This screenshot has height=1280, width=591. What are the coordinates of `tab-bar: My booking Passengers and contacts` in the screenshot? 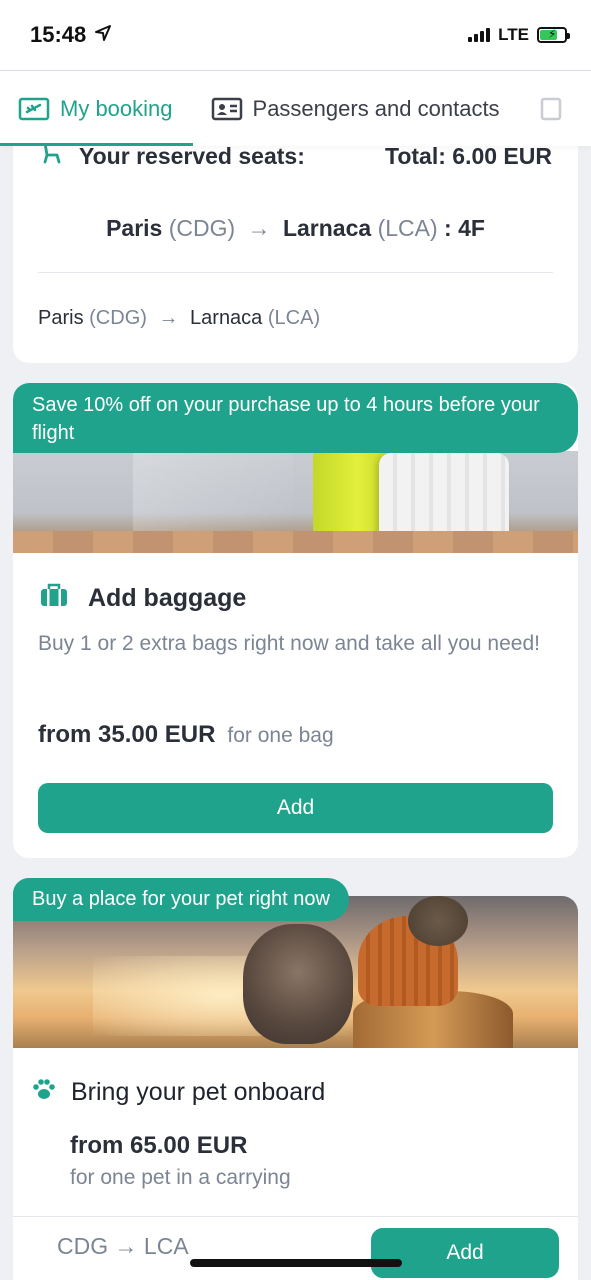 It's located at (295, 108).